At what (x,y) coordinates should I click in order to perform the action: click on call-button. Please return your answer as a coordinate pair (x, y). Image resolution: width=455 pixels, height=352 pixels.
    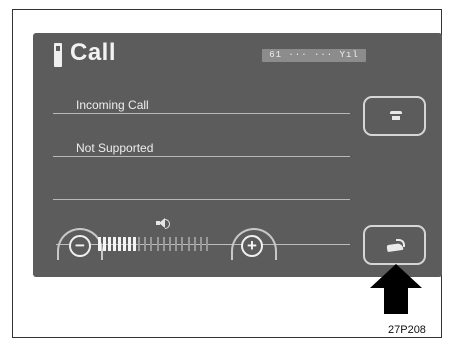
    Looking at the image, I should click on (394, 245).